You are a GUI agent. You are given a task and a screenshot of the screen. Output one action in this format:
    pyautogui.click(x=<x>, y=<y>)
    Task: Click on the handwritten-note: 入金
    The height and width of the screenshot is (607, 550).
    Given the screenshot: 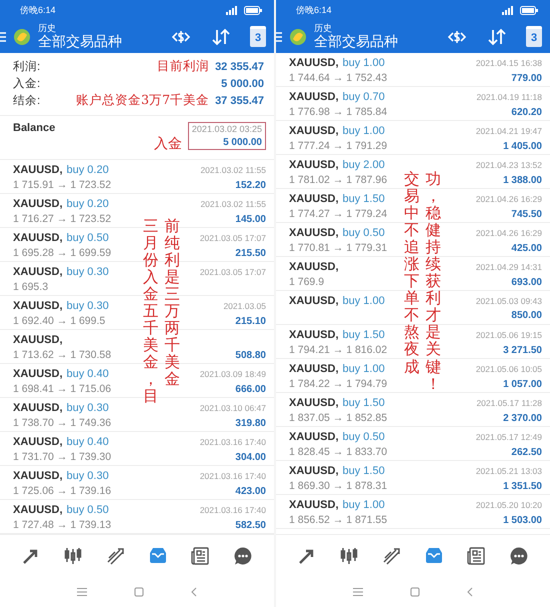 What is the action you would take?
    pyautogui.click(x=168, y=144)
    